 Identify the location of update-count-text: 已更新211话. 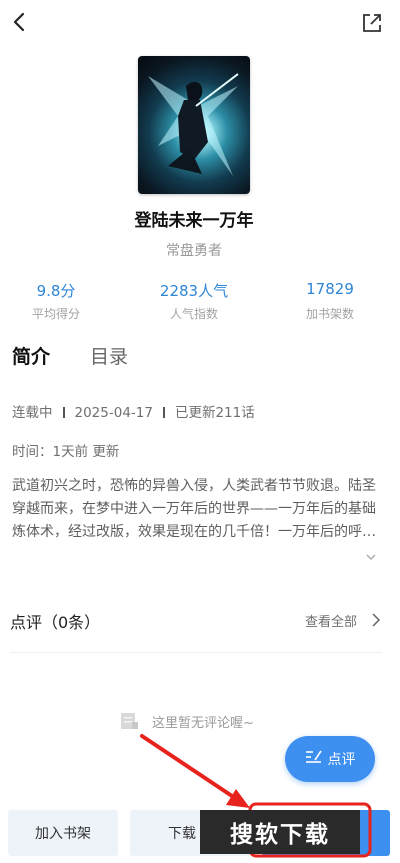
(214, 413).